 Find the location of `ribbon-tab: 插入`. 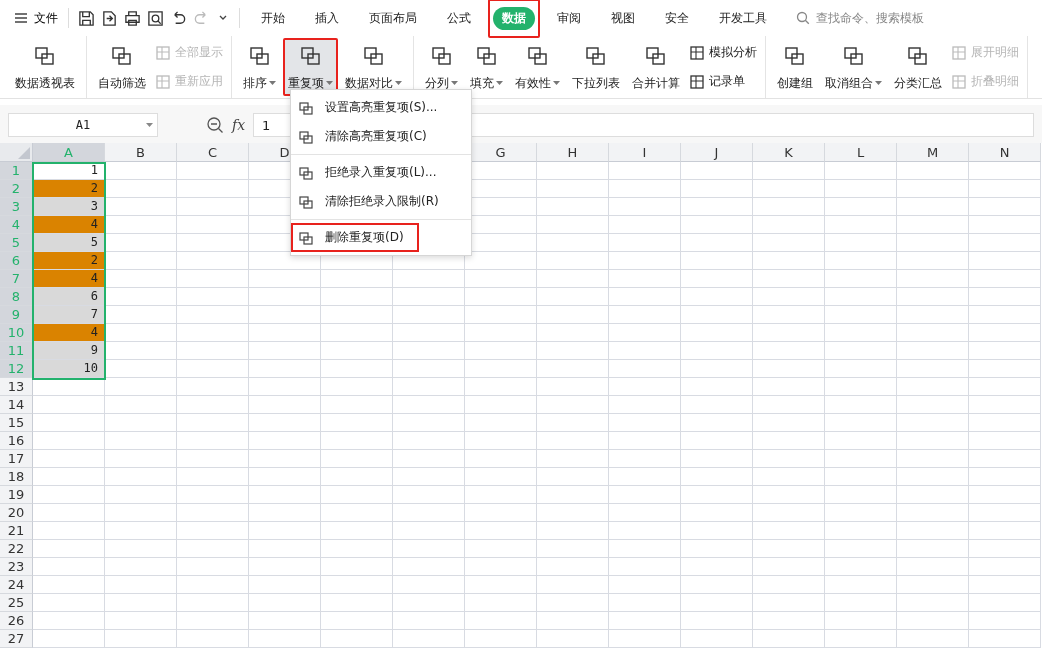

ribbon-tab: 插入 is located at coordinates (327, 18).